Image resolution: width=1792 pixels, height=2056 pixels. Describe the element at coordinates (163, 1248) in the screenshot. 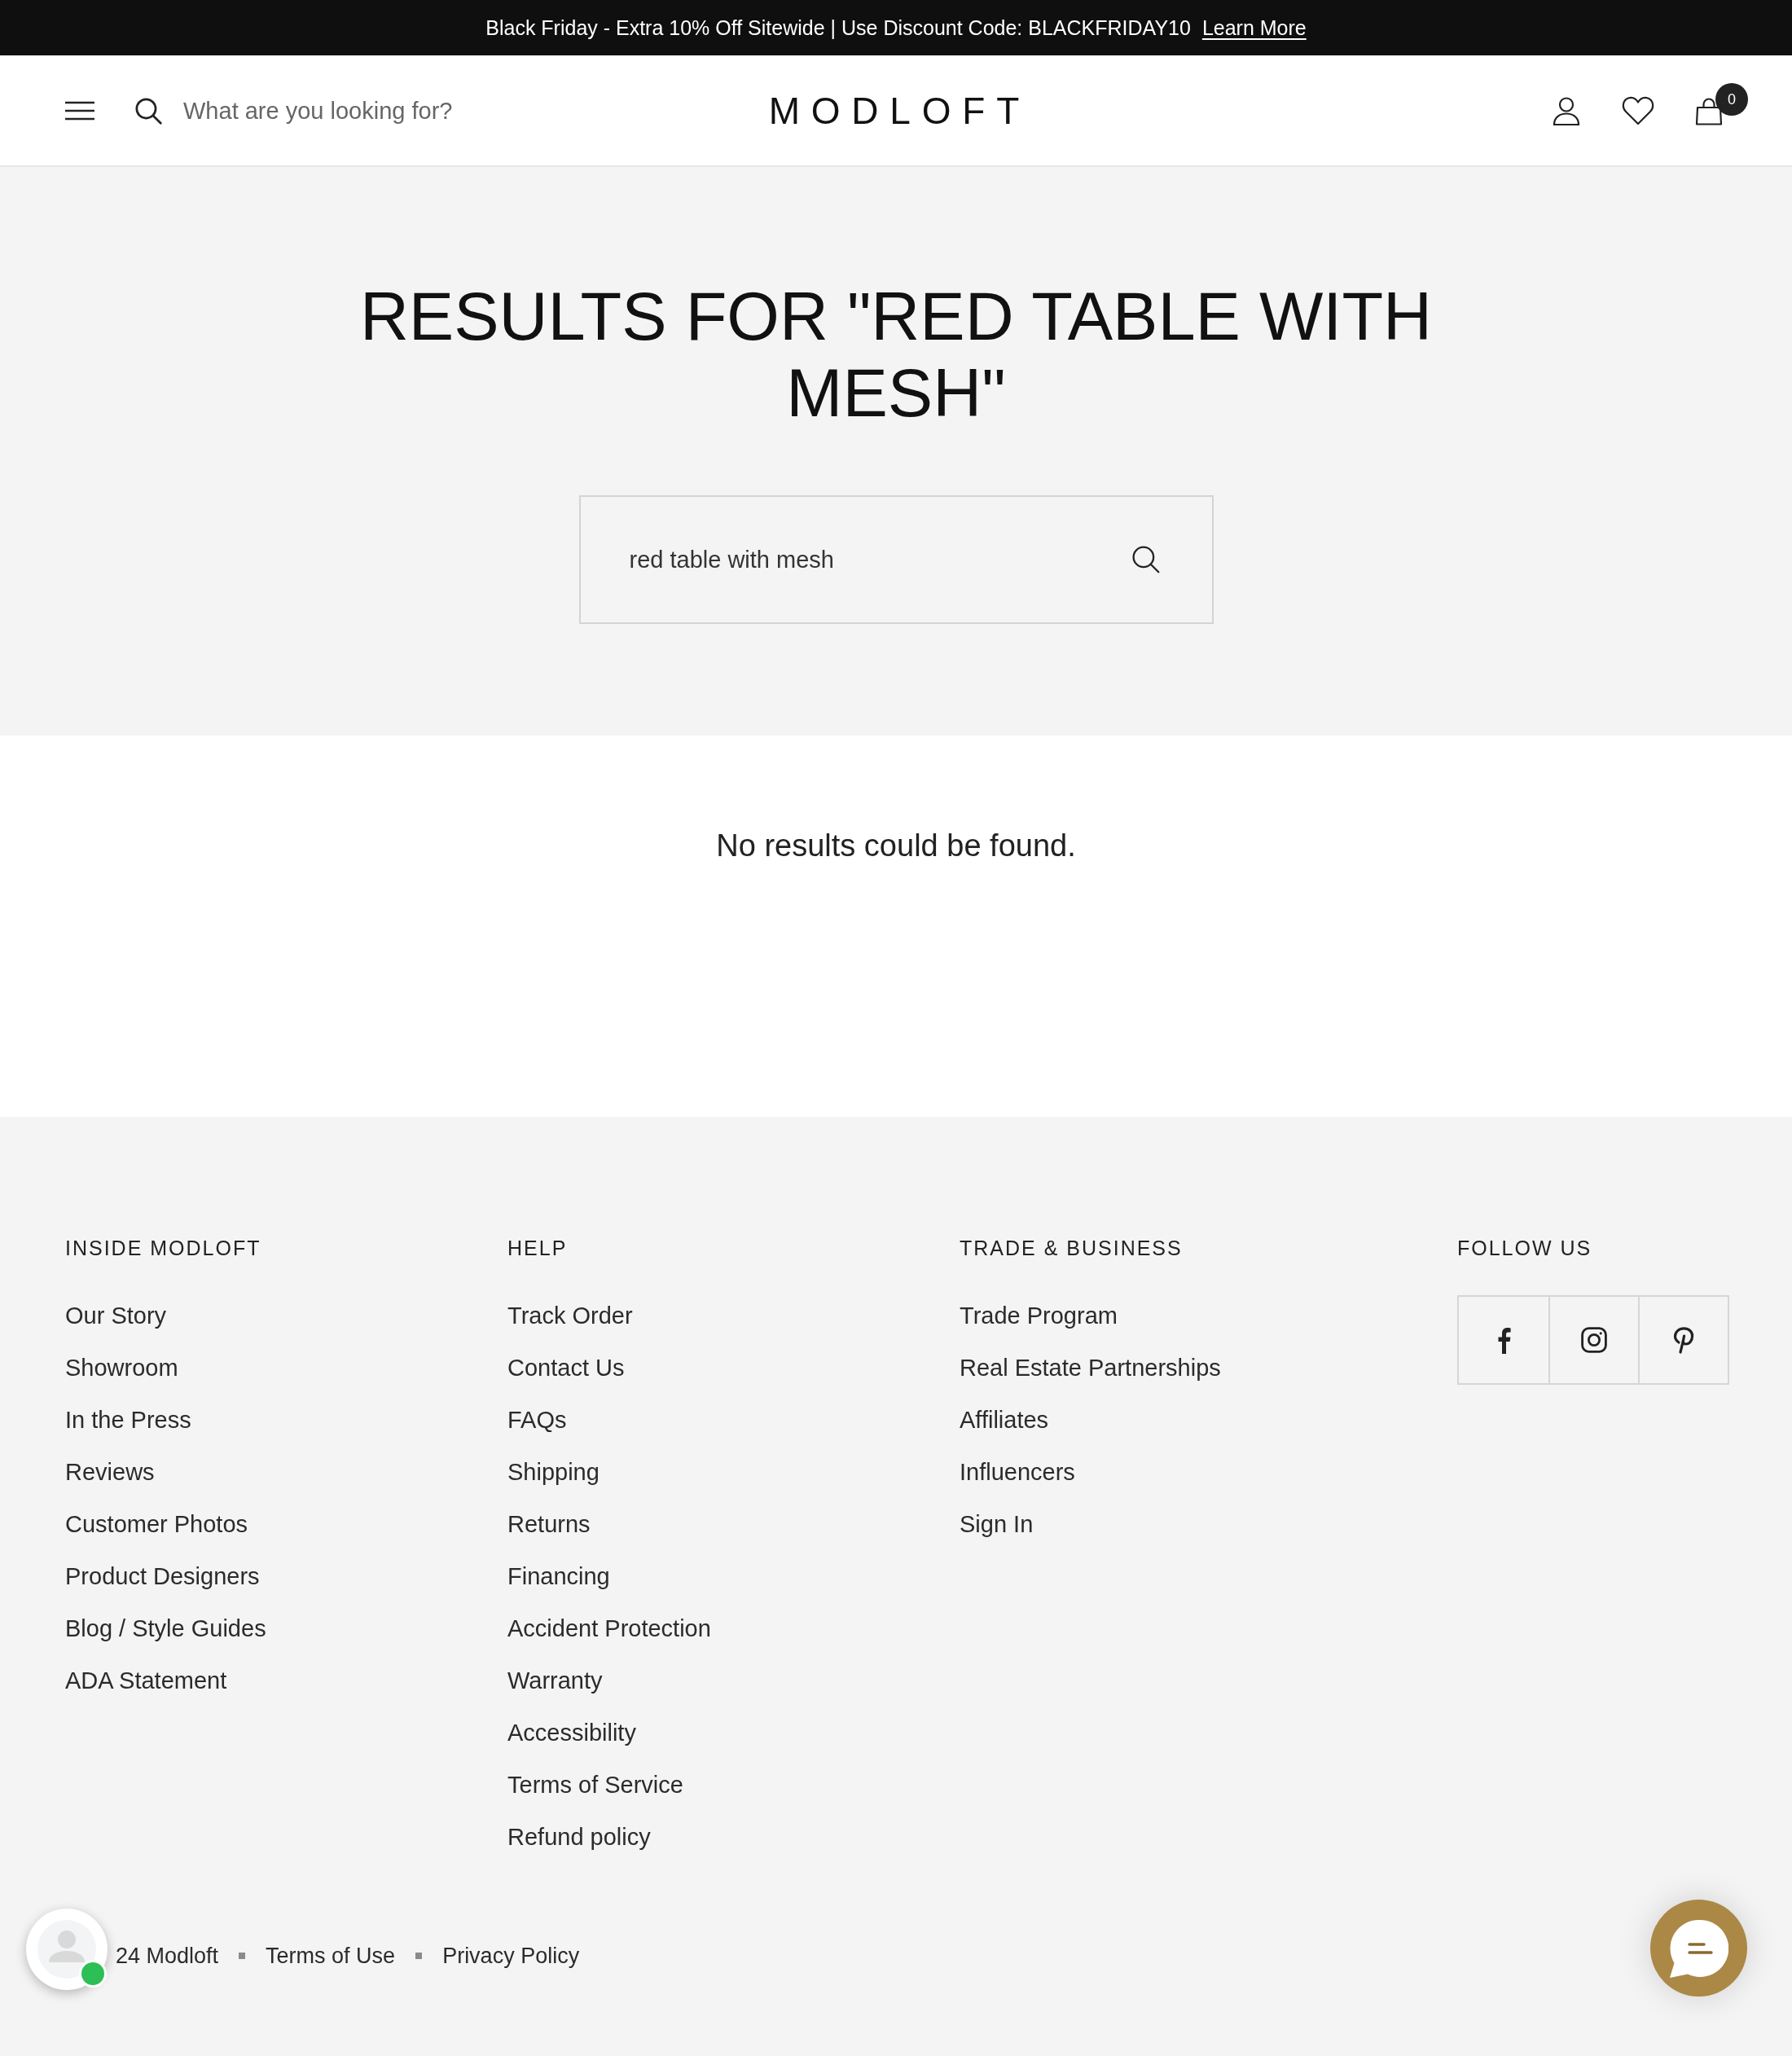

I see `column-heading: INSIDE MODLOFT` at that location.